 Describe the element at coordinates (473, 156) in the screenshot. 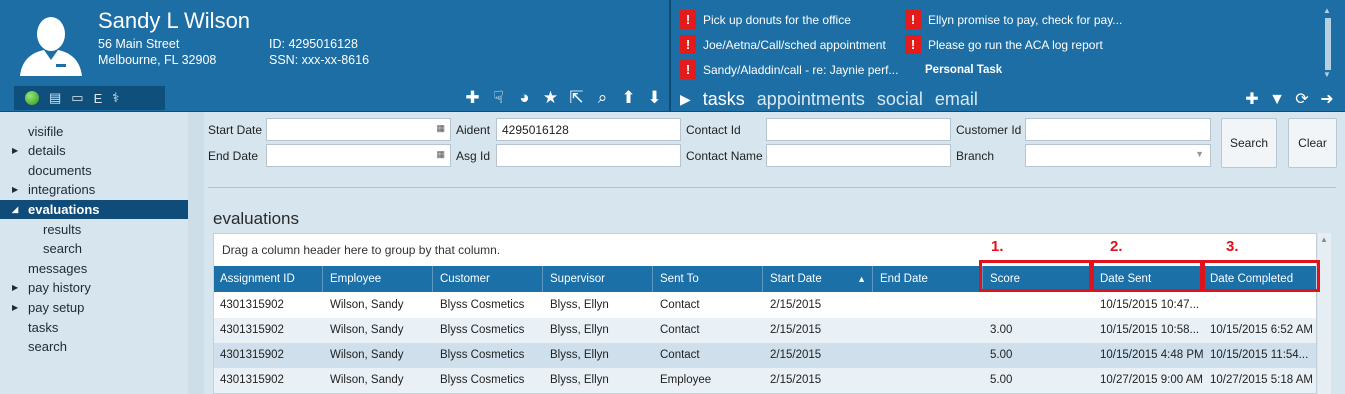

I see `asg-id-label: Asg Id` at that location.